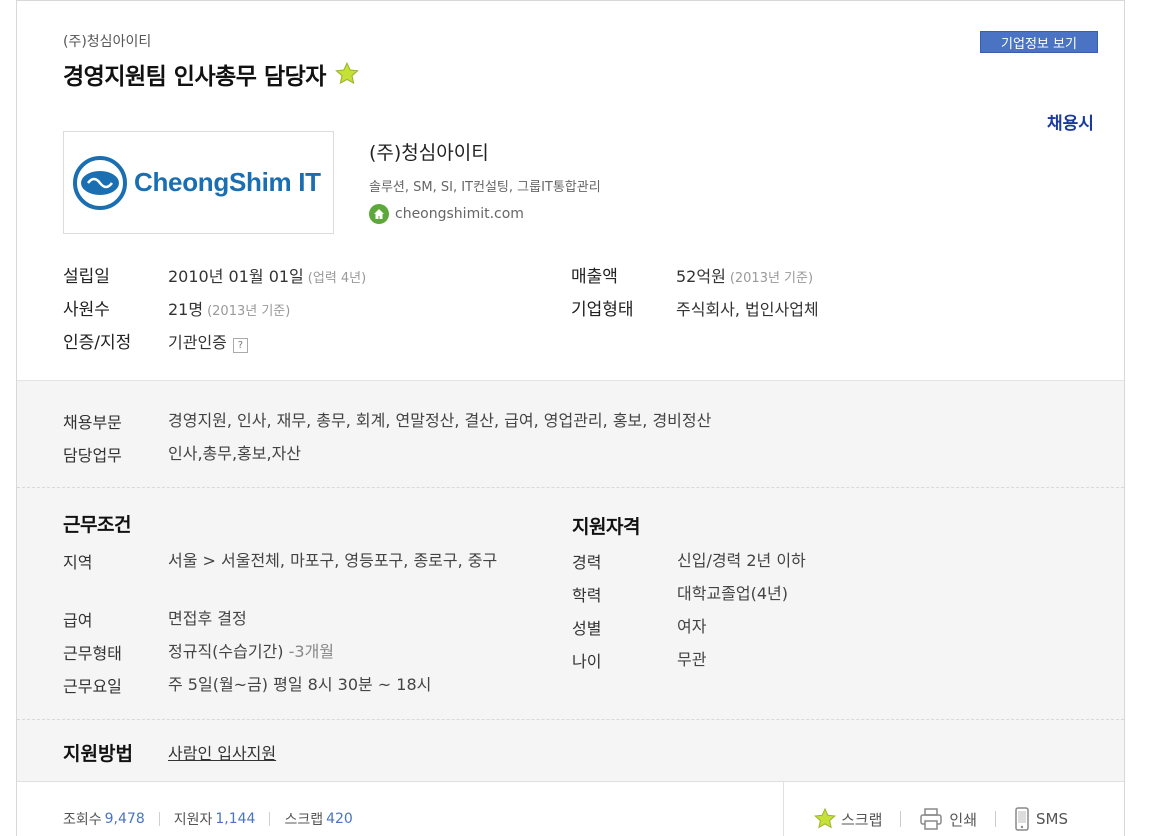 The image size is (1161, 836). I want to click on cert-row: 인증/지정 기관인증 ?, so click(155, 340).